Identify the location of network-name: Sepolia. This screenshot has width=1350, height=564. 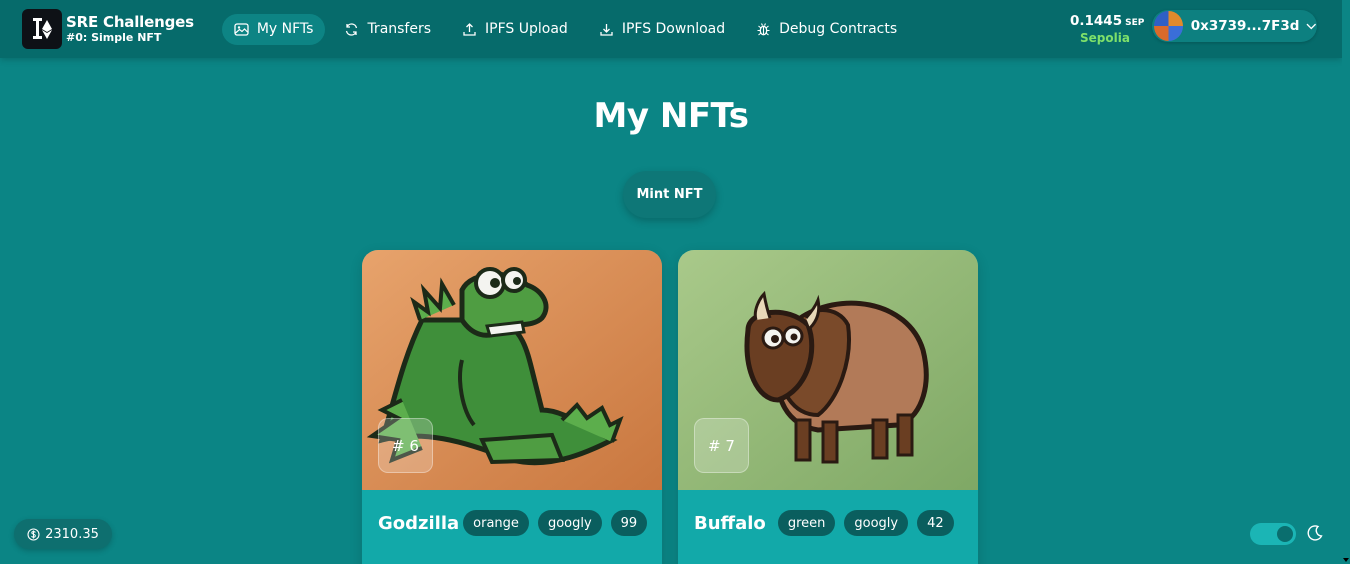
(1105, 38).